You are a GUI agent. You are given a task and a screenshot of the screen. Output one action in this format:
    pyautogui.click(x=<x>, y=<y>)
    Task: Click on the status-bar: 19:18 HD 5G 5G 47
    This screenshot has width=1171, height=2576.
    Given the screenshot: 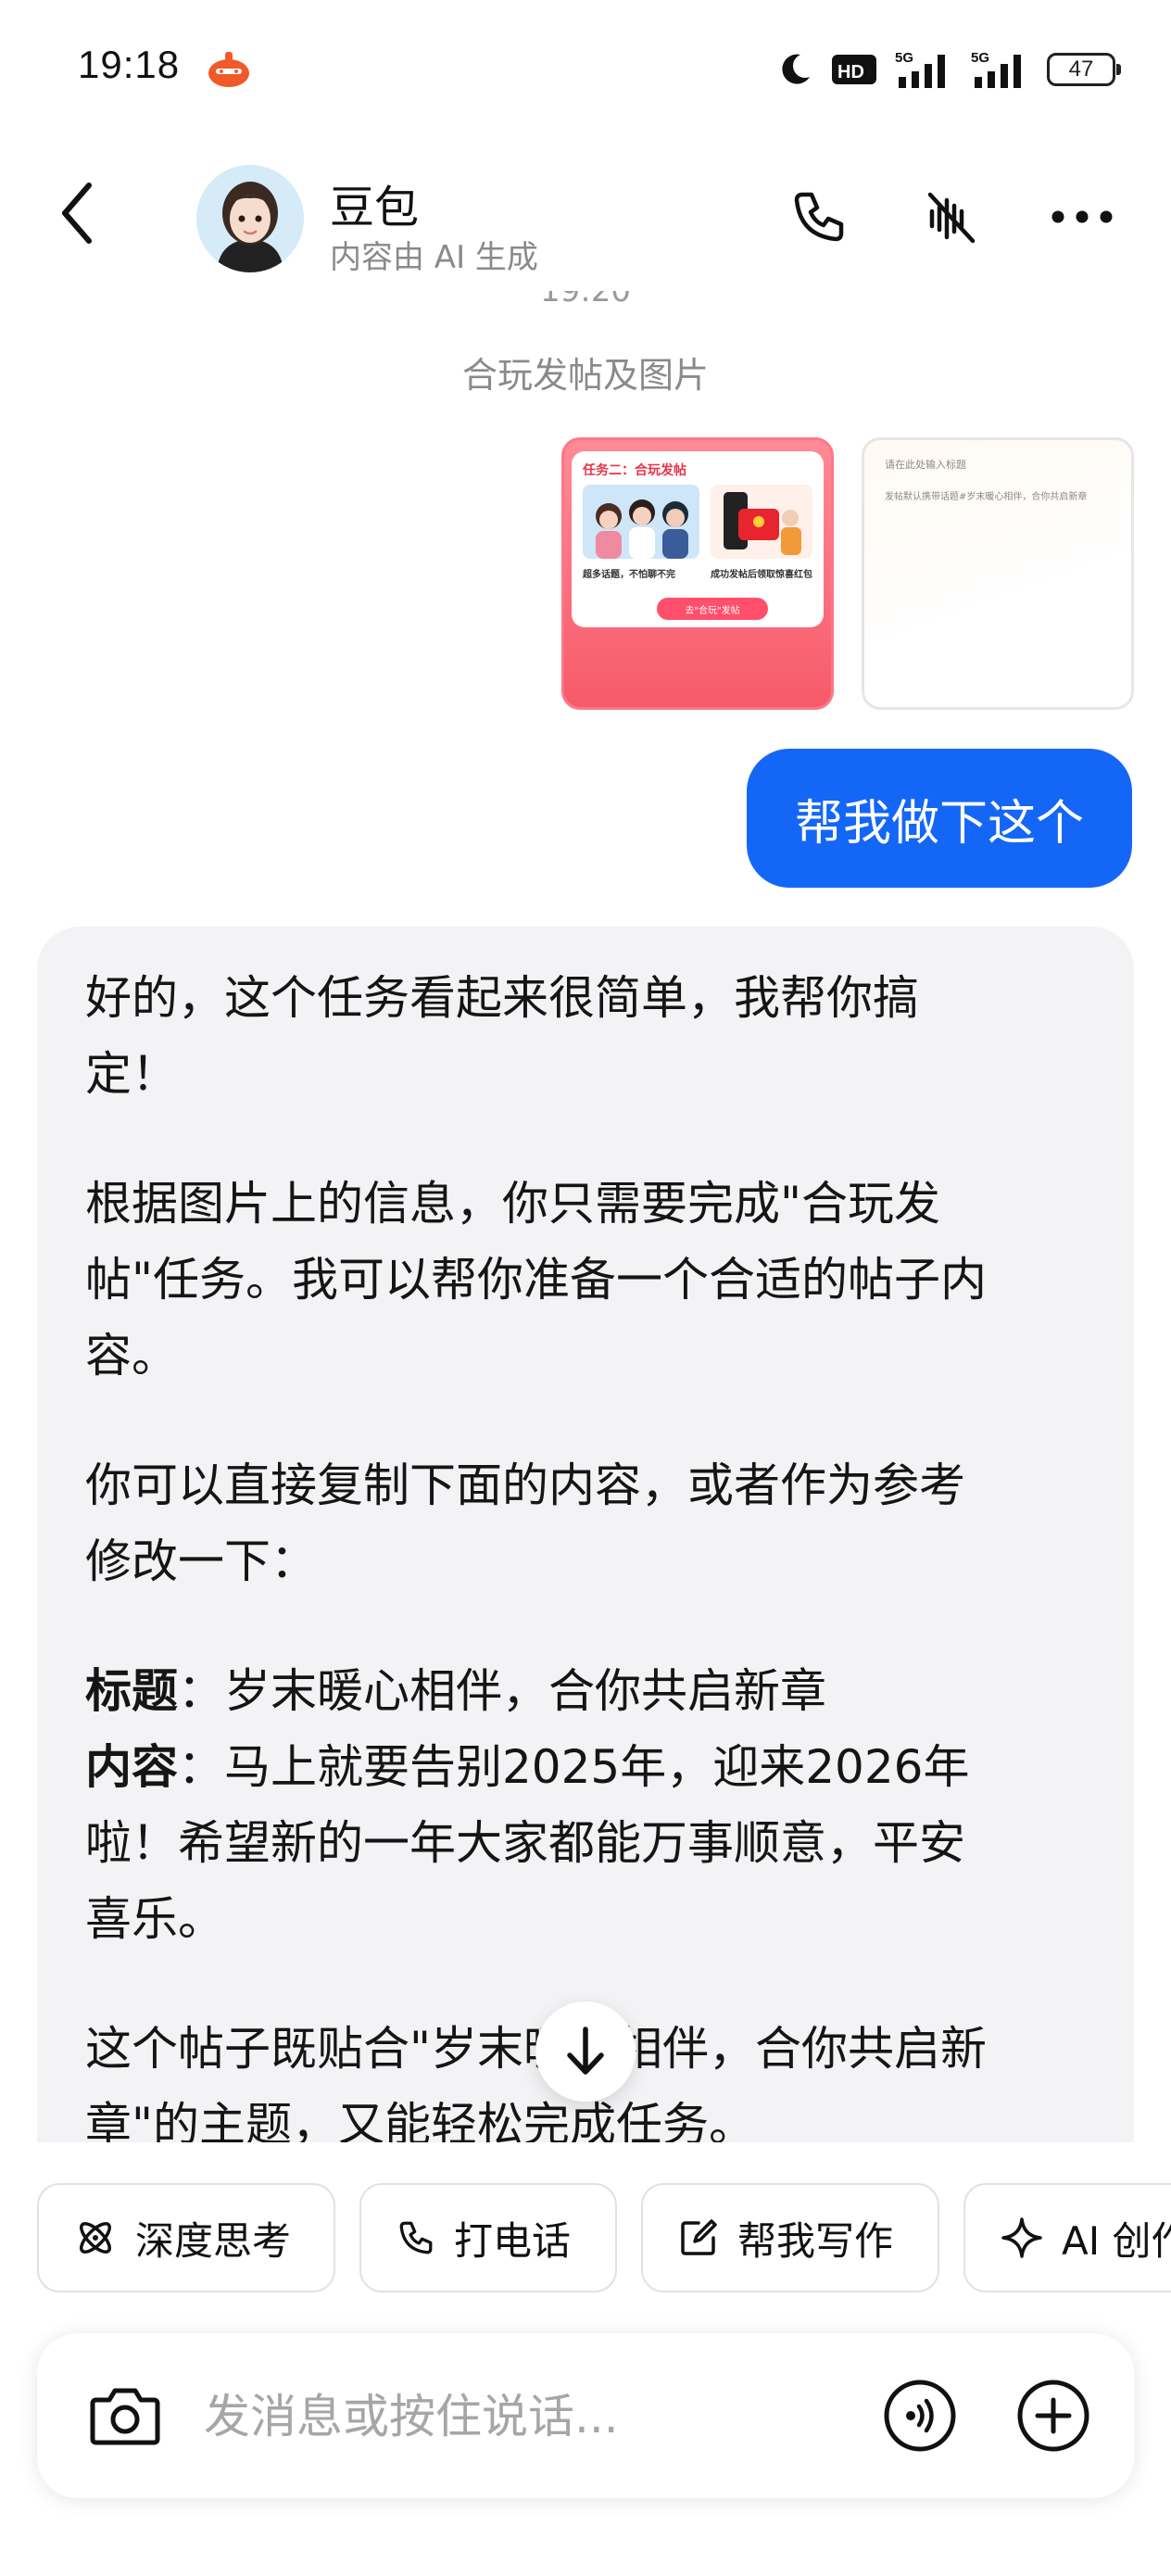 What is the action you would take?
    pyautogui.click(x=585, y=69)
    